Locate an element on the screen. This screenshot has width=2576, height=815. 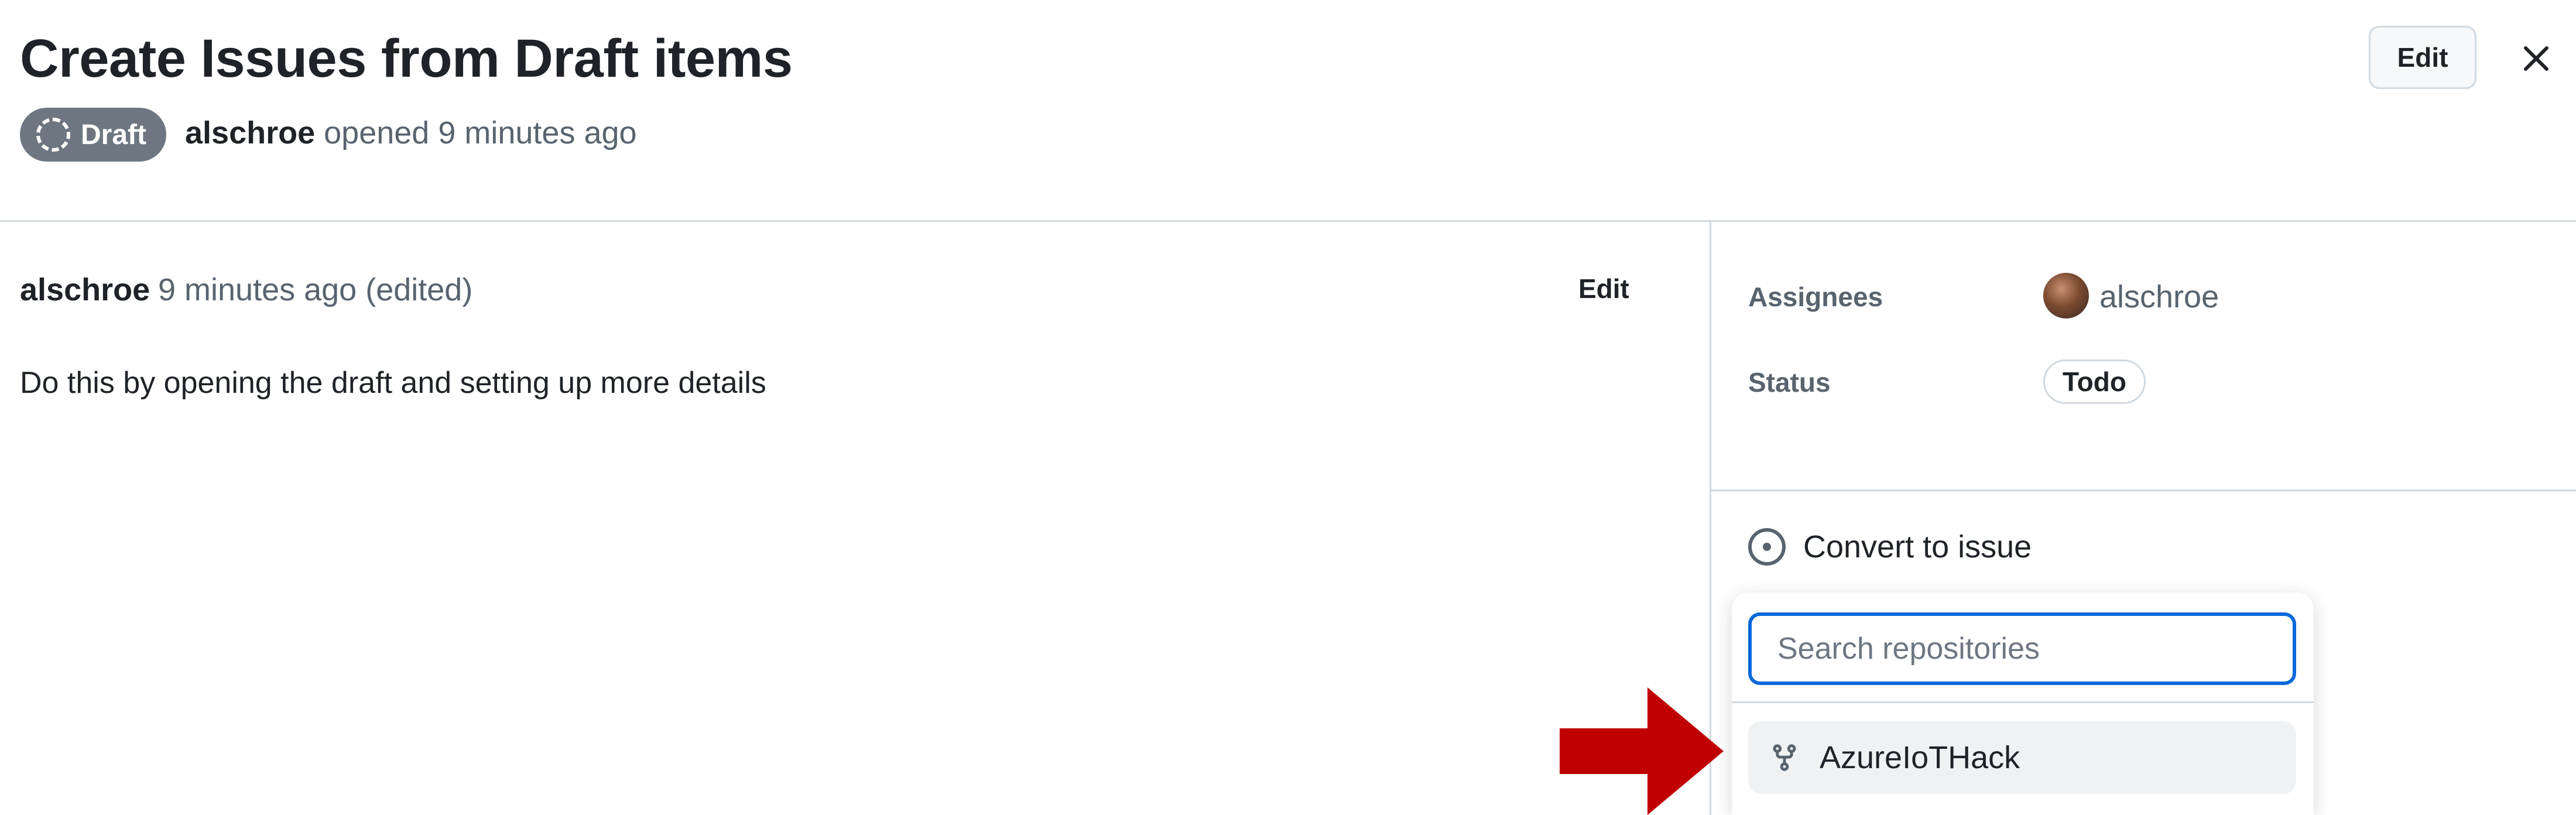
sidebar-section-divider is located at coordinates (2143, 490).